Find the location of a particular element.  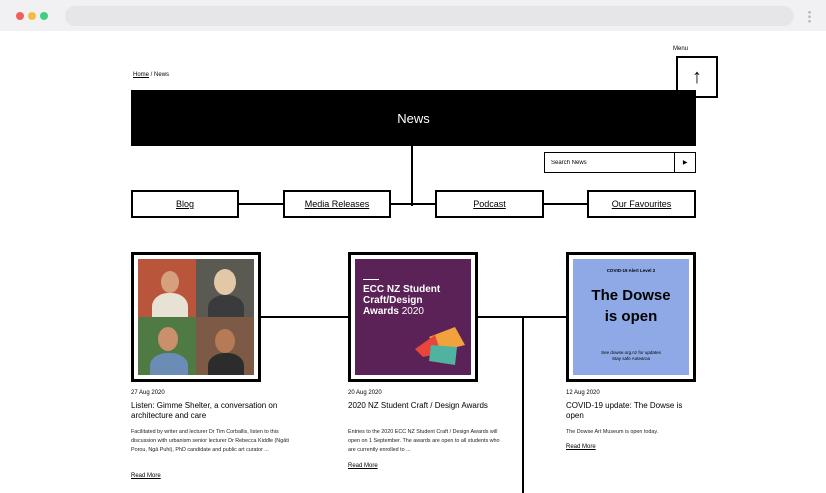

shapes-graphic-icon is located at coordinates (440, 346).